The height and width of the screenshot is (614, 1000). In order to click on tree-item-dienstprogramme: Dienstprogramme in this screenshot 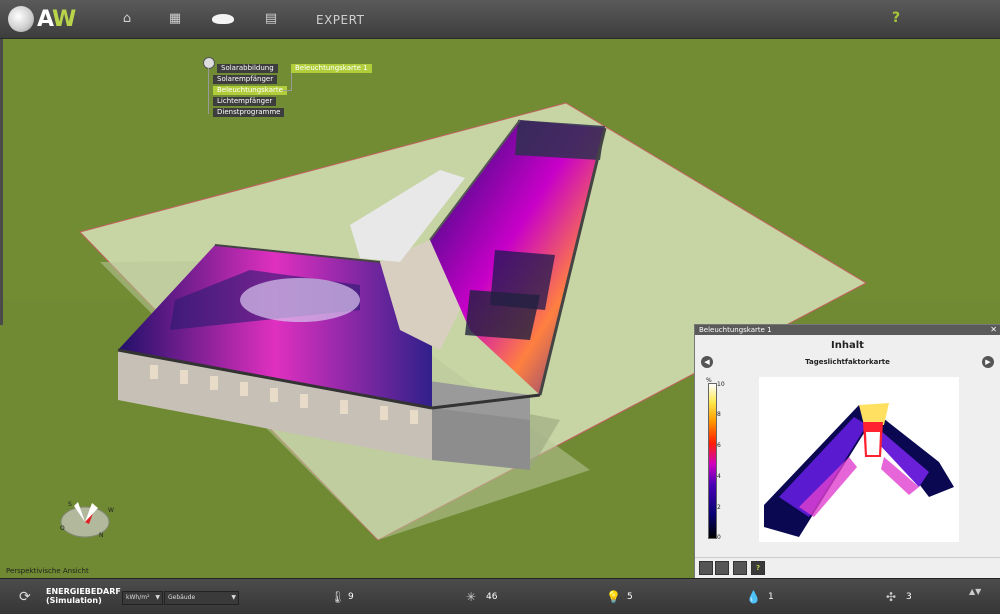, I will do `click(249, 112)`.